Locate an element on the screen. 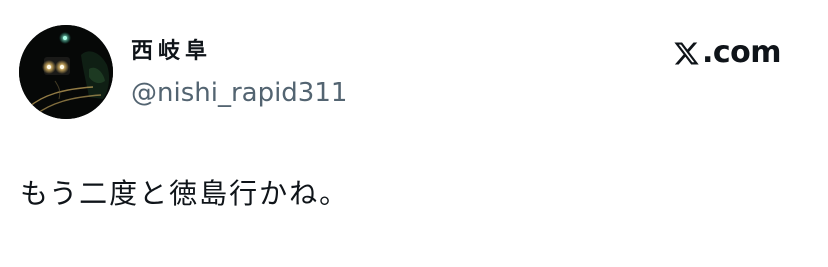  author-display-name: 西岐阜 is located at coordinates (171, 52).